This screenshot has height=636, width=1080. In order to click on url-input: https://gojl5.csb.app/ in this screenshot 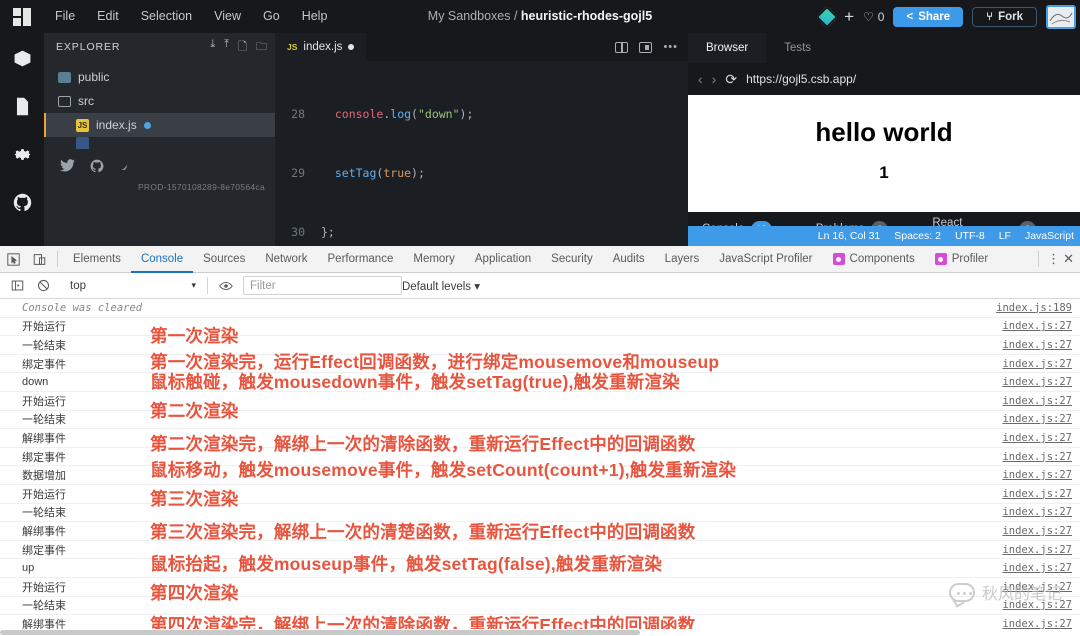, I will do `click(801, 79)`.